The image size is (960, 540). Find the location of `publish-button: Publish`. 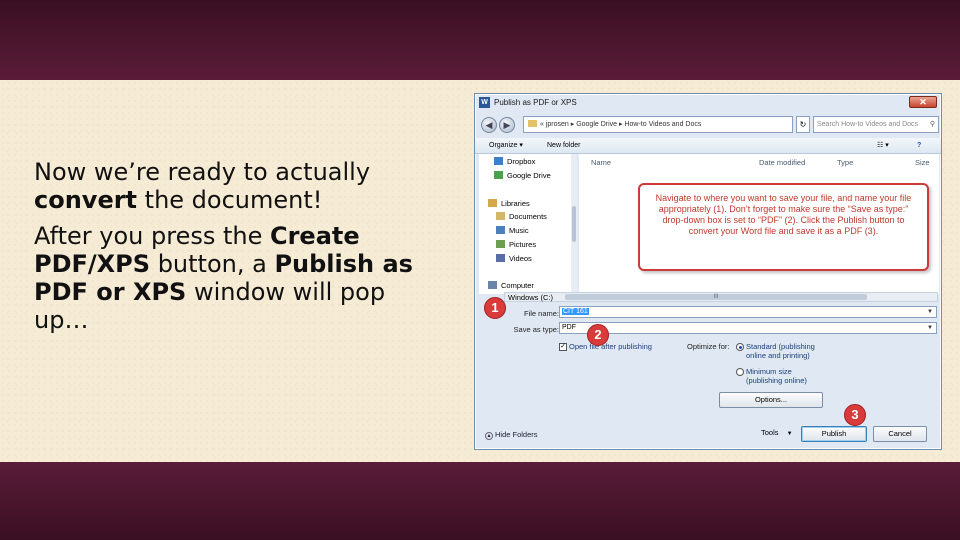

publish-button: Publish is located at coordinates (834, 434).